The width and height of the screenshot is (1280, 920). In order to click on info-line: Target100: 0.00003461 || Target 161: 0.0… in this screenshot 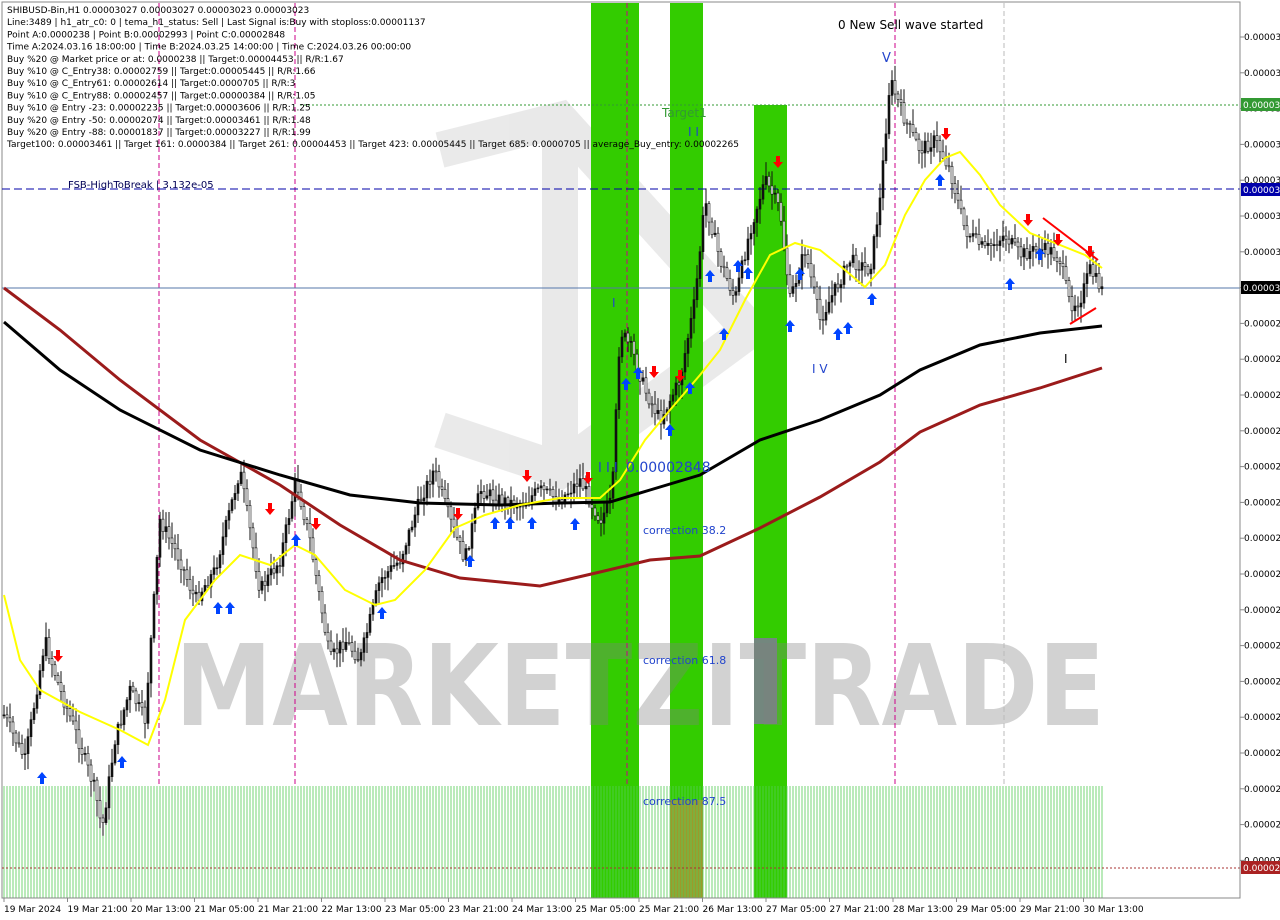, I will do `click(372, 145)`.